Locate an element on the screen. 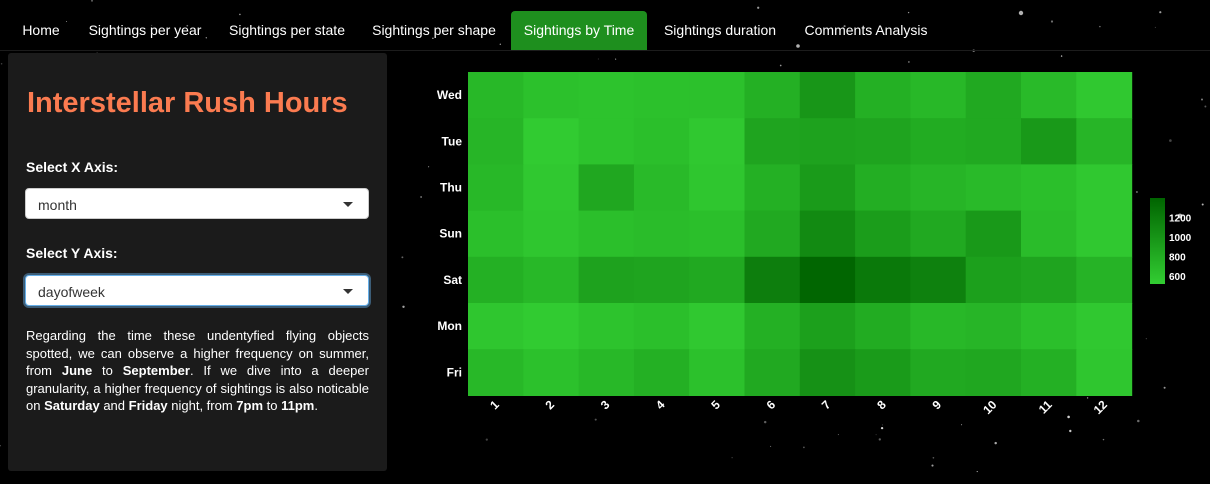 The image size is (1210, 484). nav-tab-sightings-per-state: Sightings per state is located at coordinates (287, 30).